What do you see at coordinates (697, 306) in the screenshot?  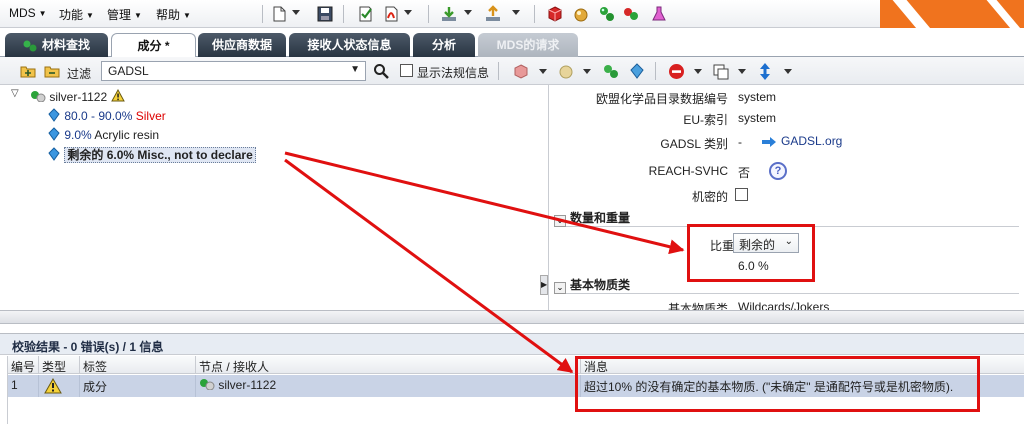 I see `prop-label-basic-substance: 基本物质类` at bounding box center [697, 306].